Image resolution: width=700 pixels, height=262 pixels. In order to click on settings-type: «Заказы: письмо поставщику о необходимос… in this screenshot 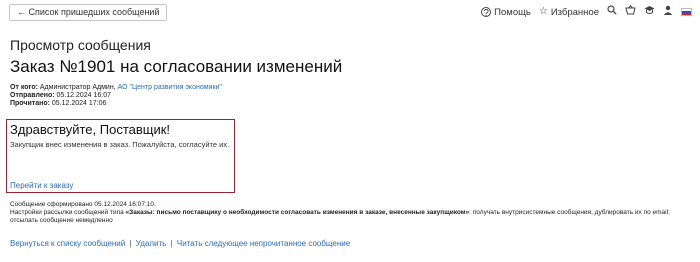, I will do `click(297, 212)`.